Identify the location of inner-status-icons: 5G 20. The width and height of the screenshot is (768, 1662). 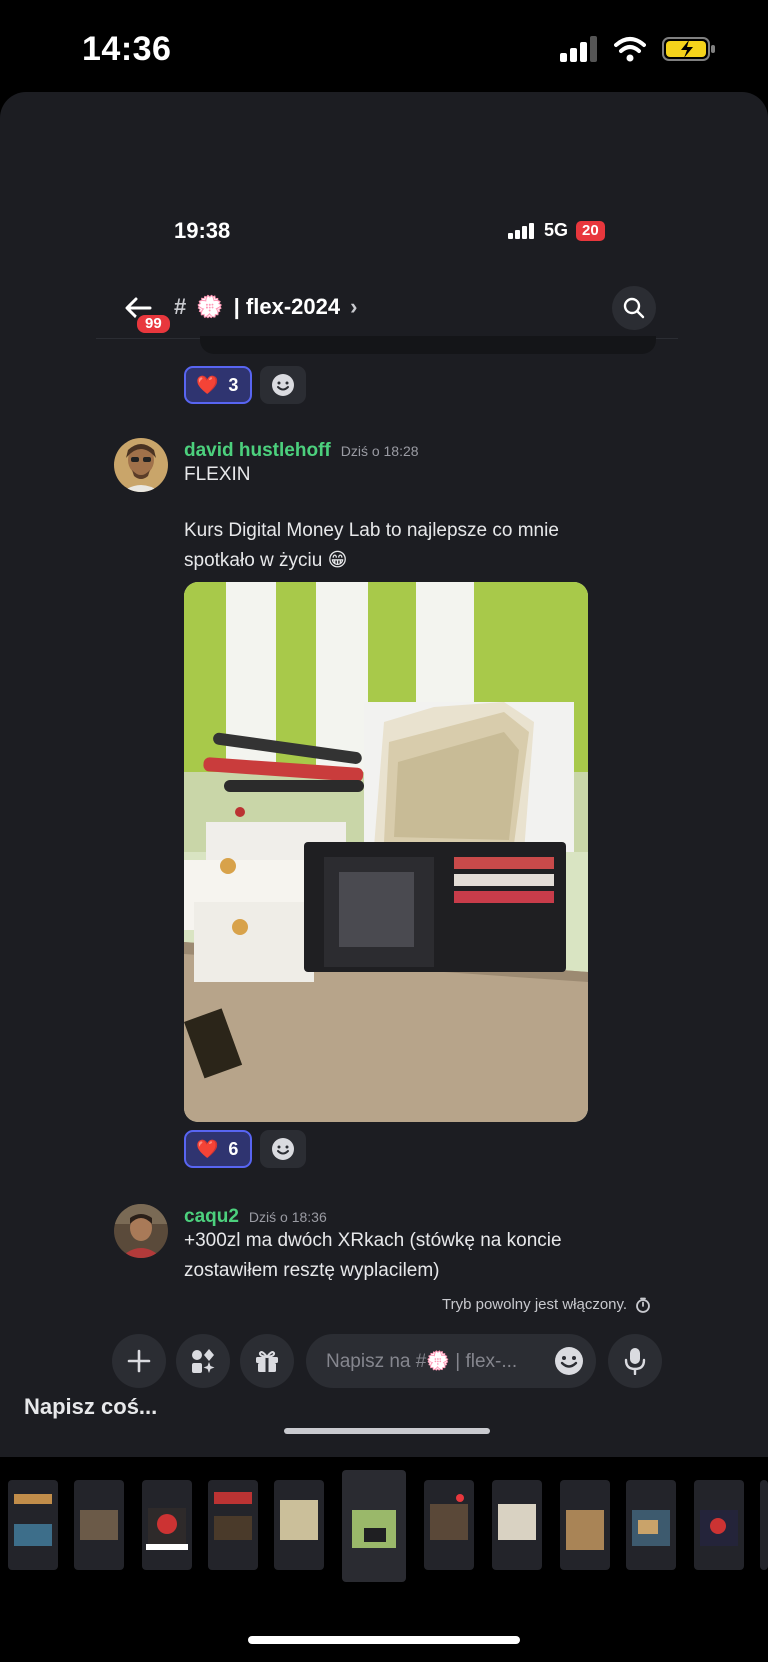
(556, 230).